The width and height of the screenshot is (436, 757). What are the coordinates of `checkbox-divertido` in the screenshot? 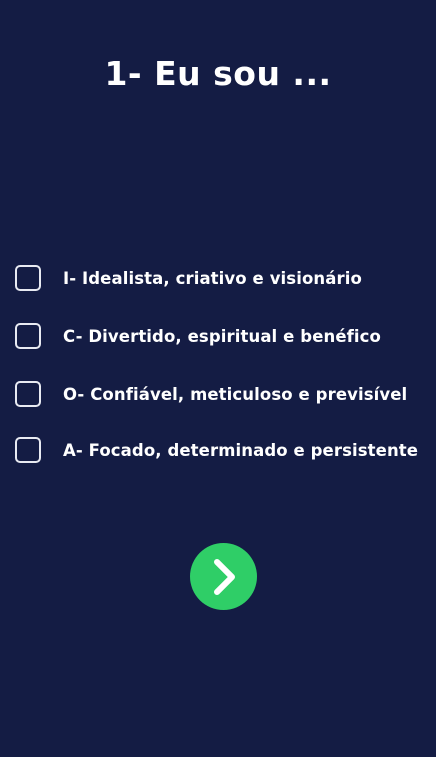 It's located at (28, 336).